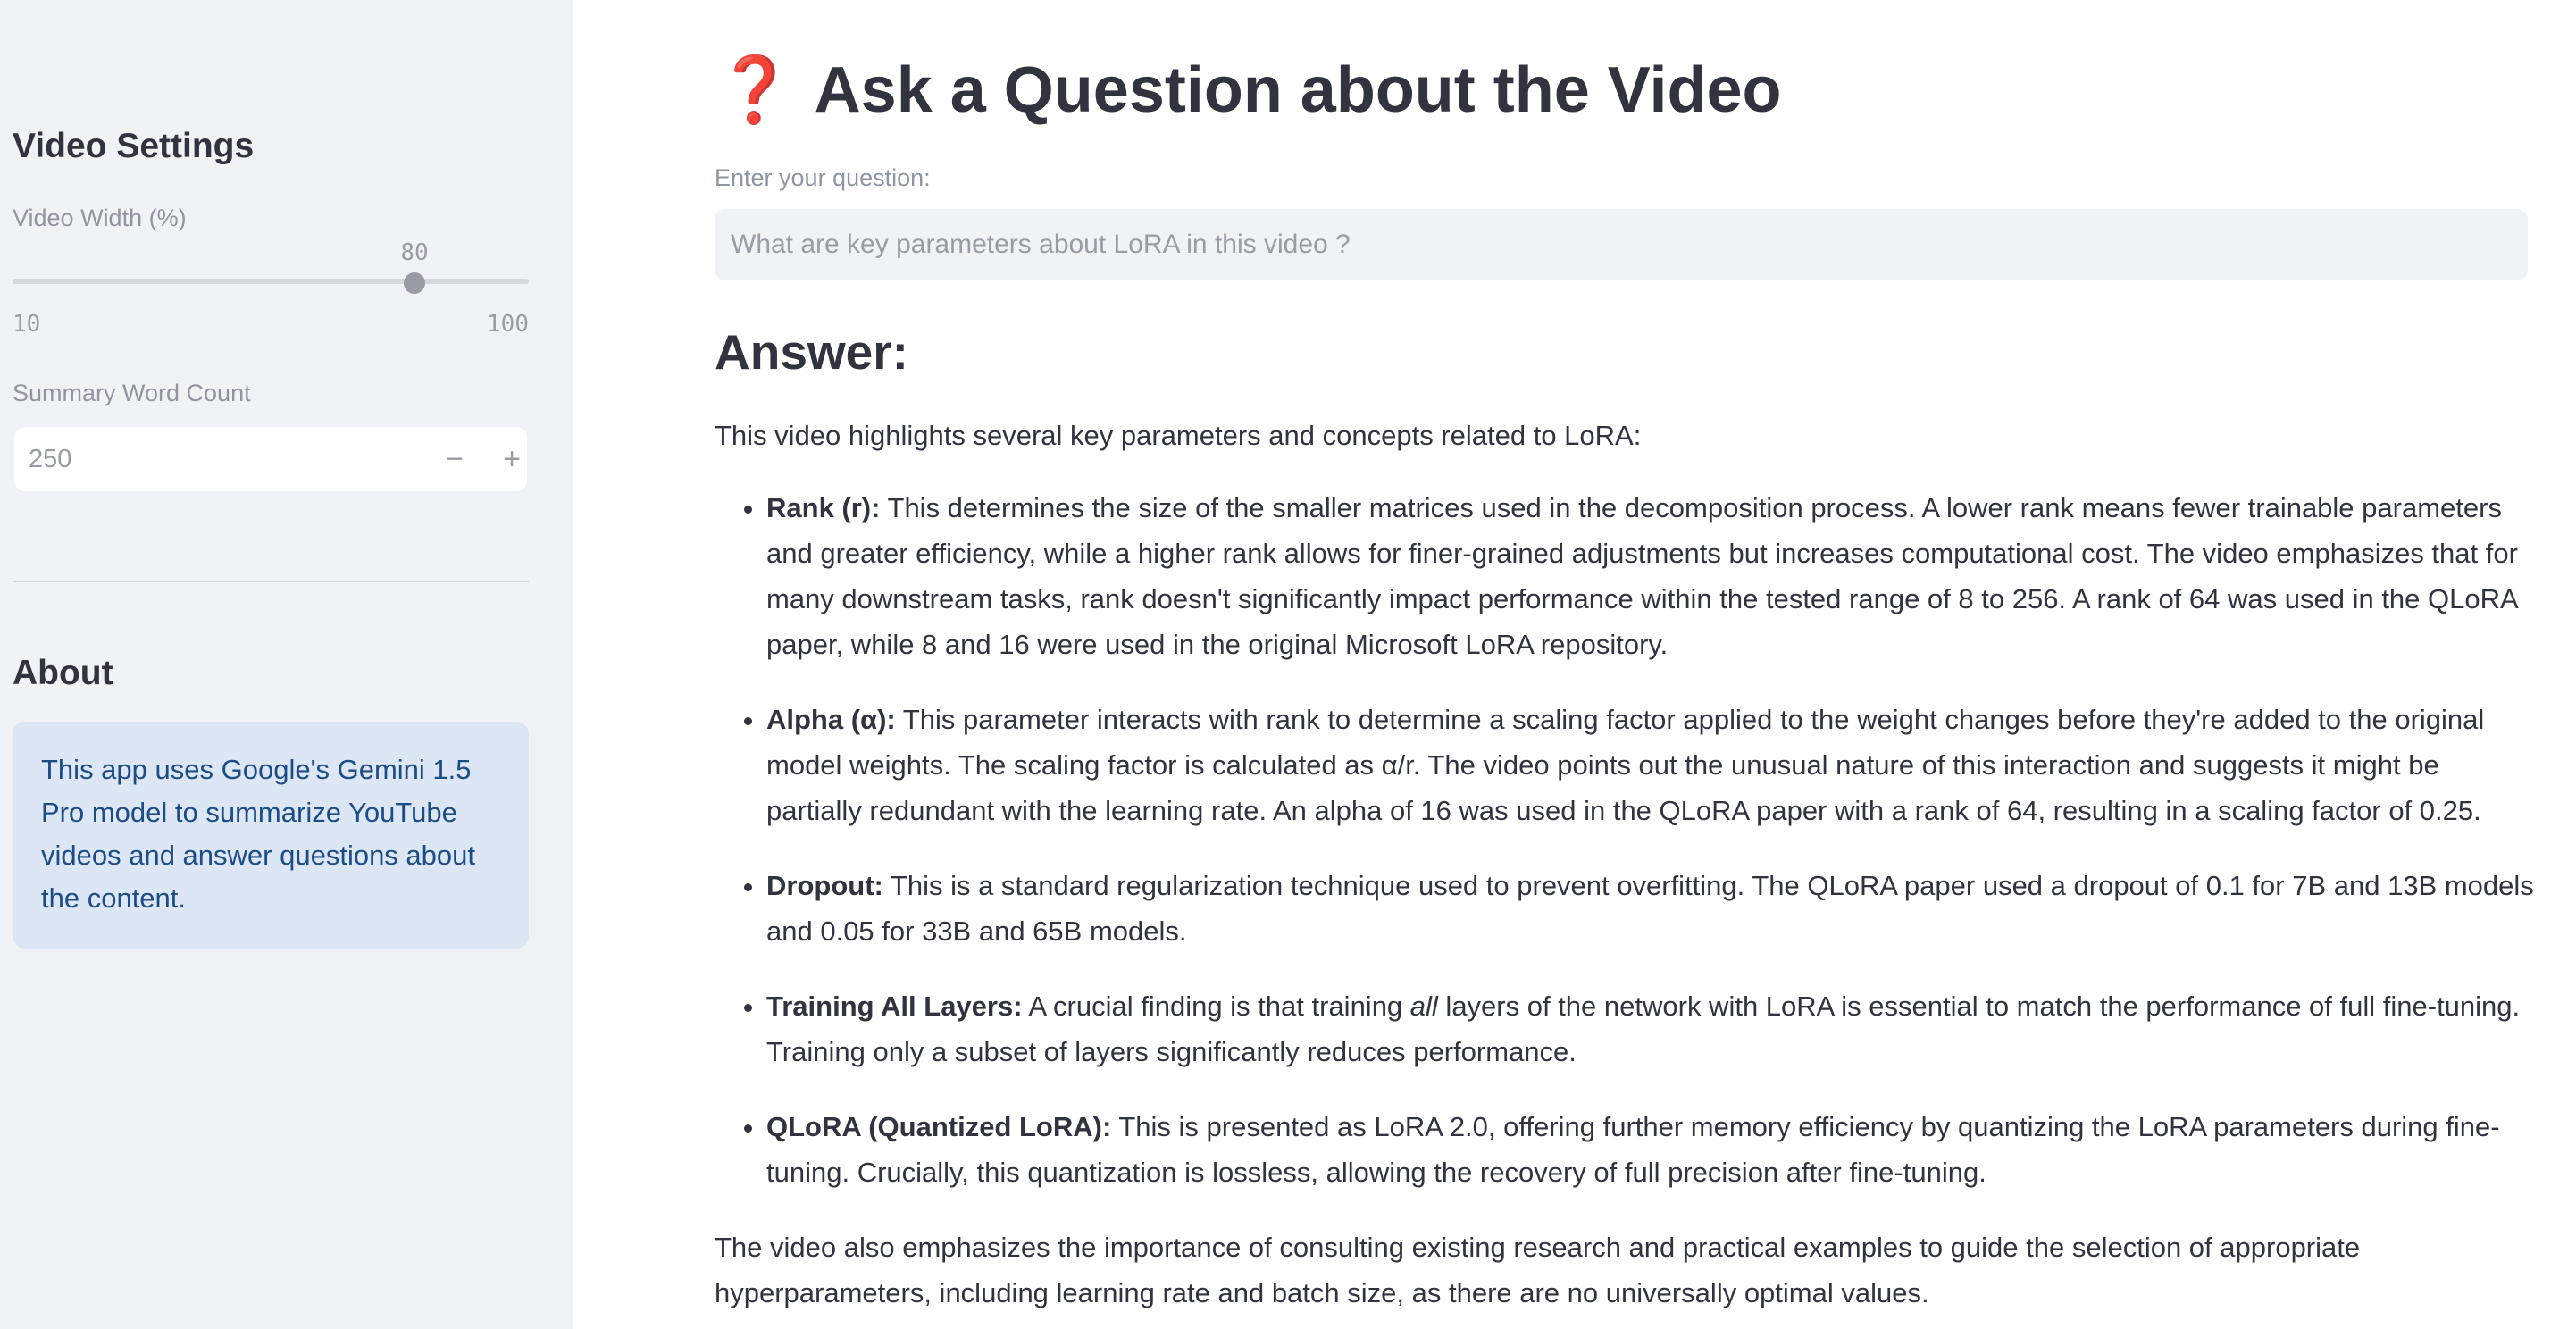 The width and height of the screenshot is (2576, 1329). What do you see at coordinates (132, 393) in the screenshot?
I see `word-count-label: Summary Word Count` at bounding box center [132, 393].